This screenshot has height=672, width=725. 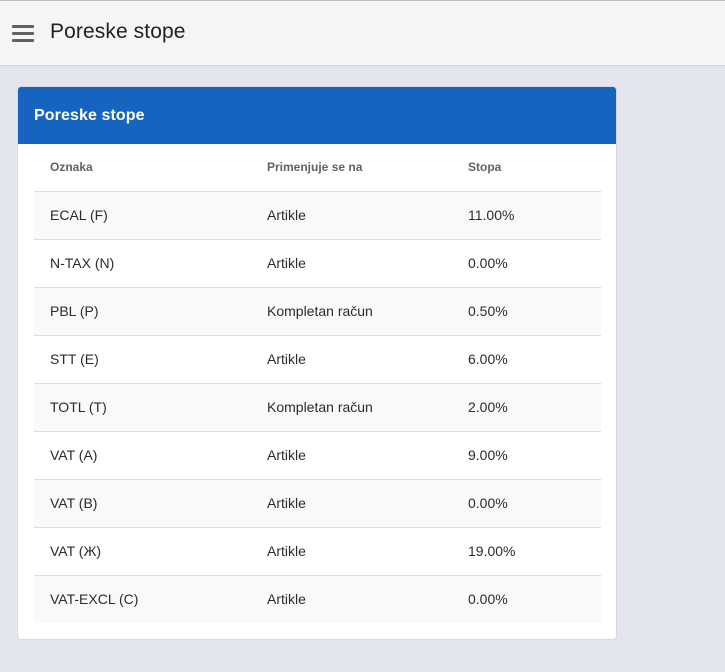 I want to click on cell-label: VAT (A), so click(x=142, y=455).